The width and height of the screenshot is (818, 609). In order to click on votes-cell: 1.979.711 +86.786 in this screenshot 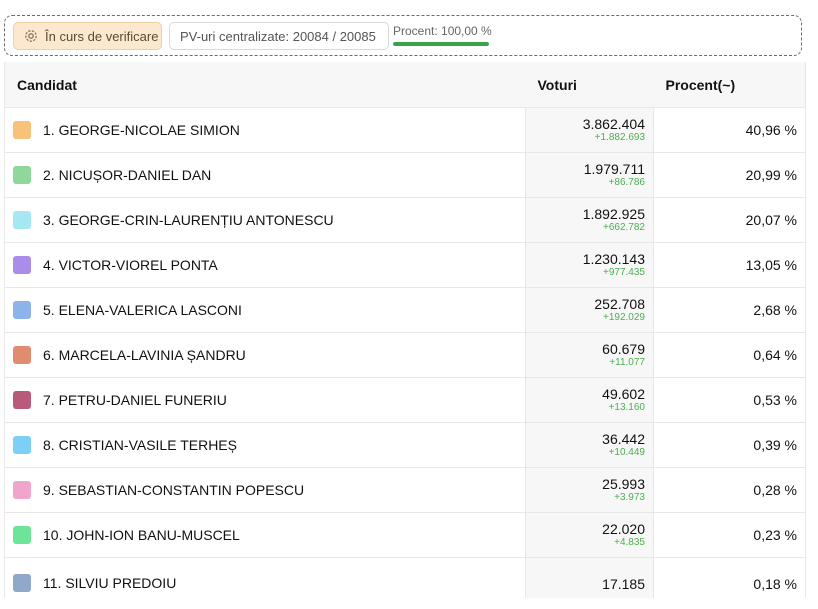, I will do `click(589, 175)`.